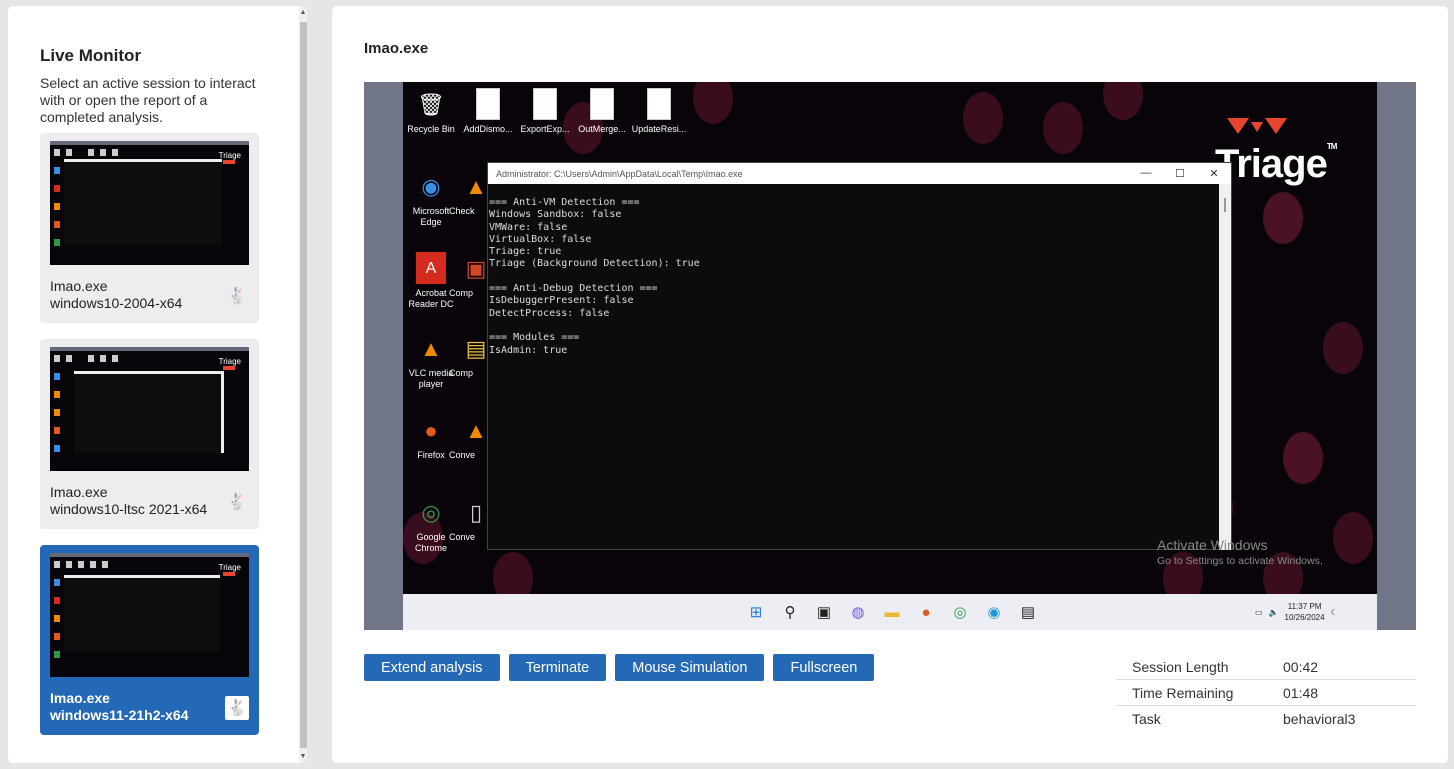  I want to click on chat-icon: ◍, so click(858, 612).